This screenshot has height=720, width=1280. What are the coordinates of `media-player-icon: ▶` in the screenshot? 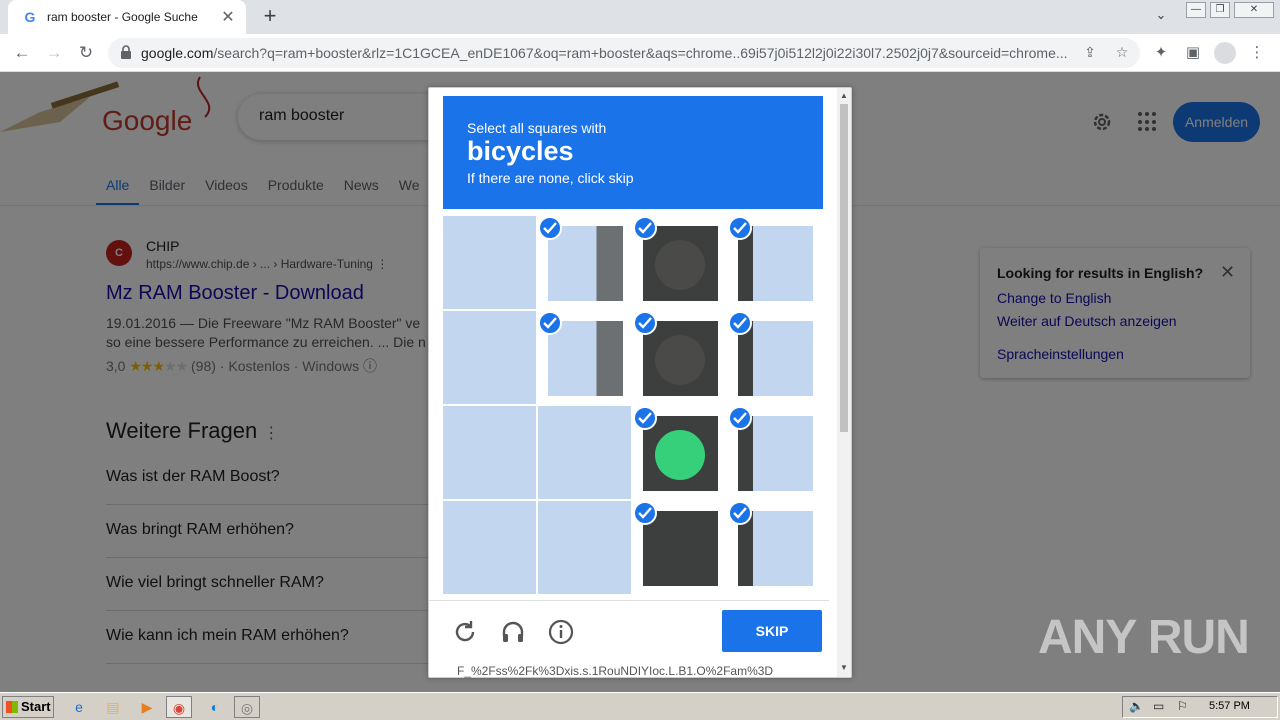 It's located at (147, 707).